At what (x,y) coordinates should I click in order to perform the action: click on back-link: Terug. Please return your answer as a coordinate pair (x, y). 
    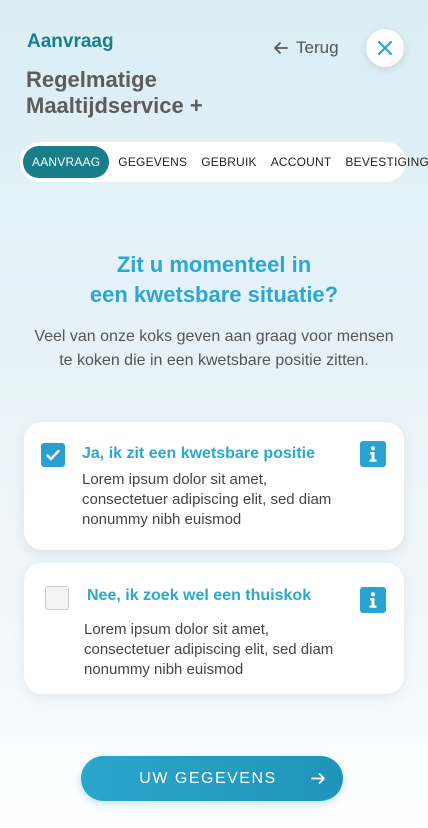
    Looking at the image, I should click on (305, 48).